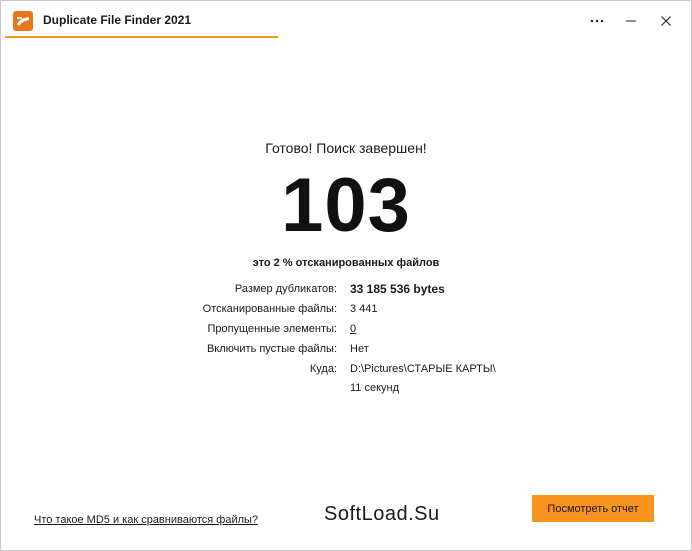  I want to click on more-horizontal-icon, so click(597, 21).